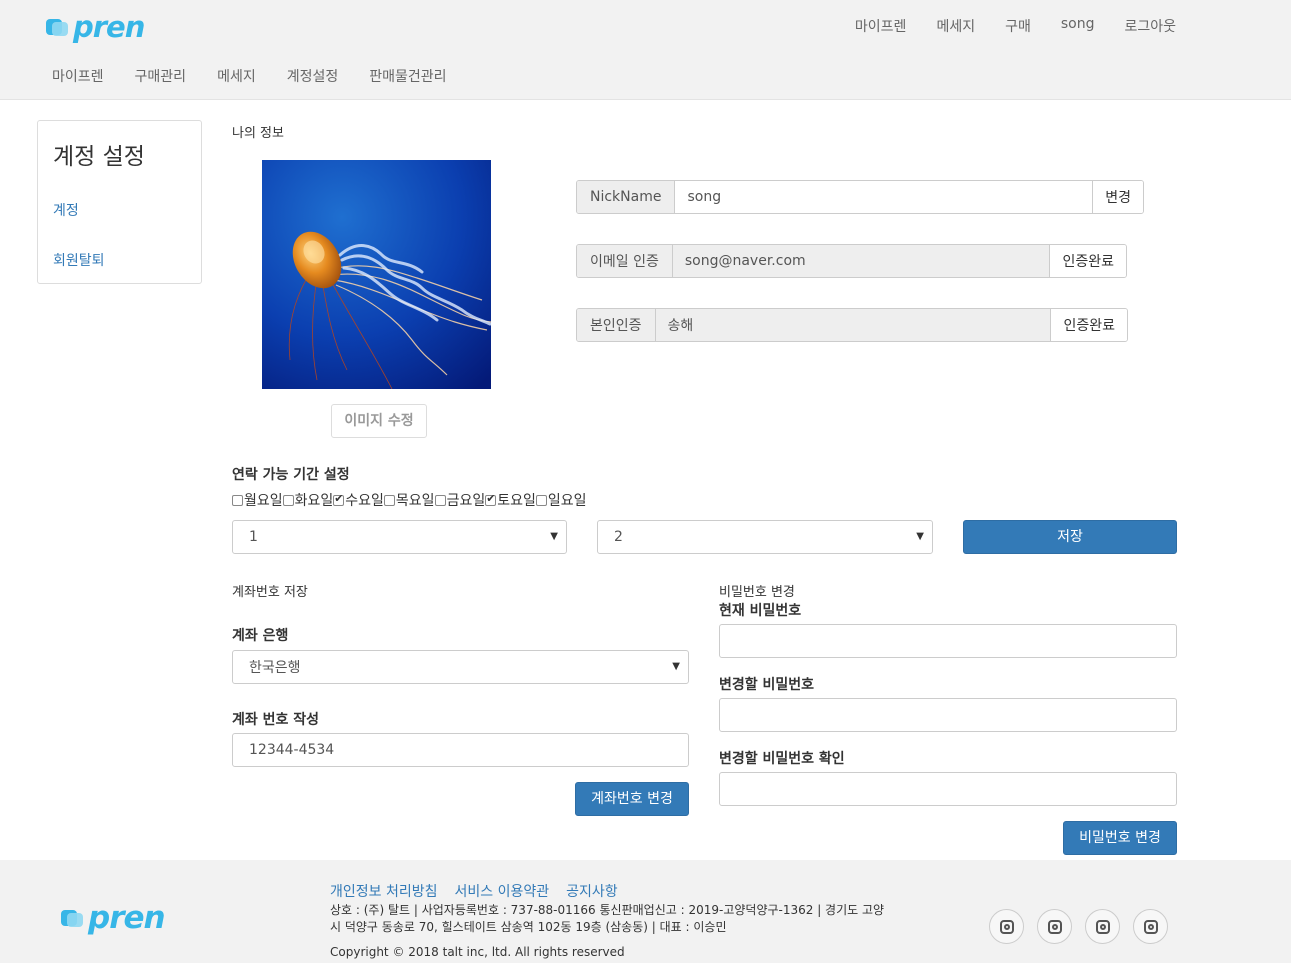 The width and height of the screenshot is (1291, 963). Describe the element at coordinates (66, 210) in the screenshot. I see `sidebar-item-account: 계정` at that location.